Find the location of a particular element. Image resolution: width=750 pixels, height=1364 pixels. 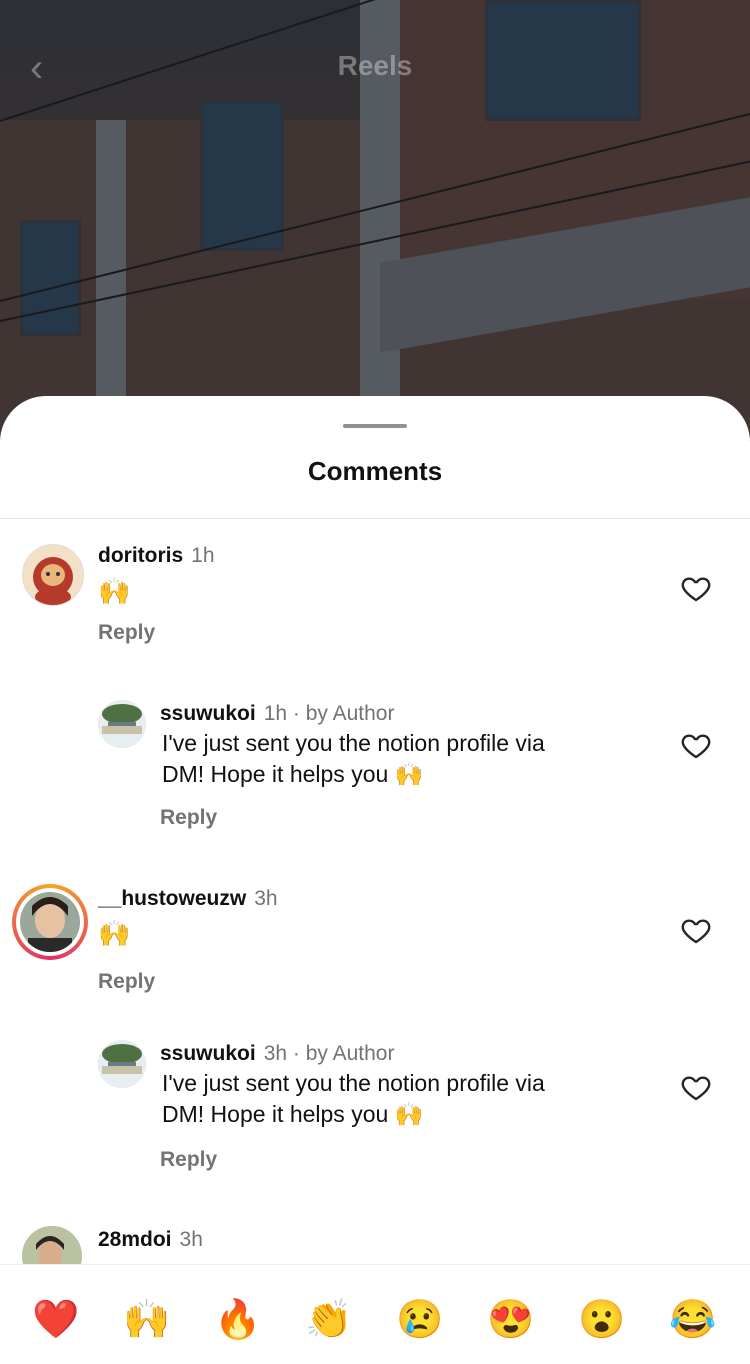

username-text: doritoris is located at coordinates (140, 555).